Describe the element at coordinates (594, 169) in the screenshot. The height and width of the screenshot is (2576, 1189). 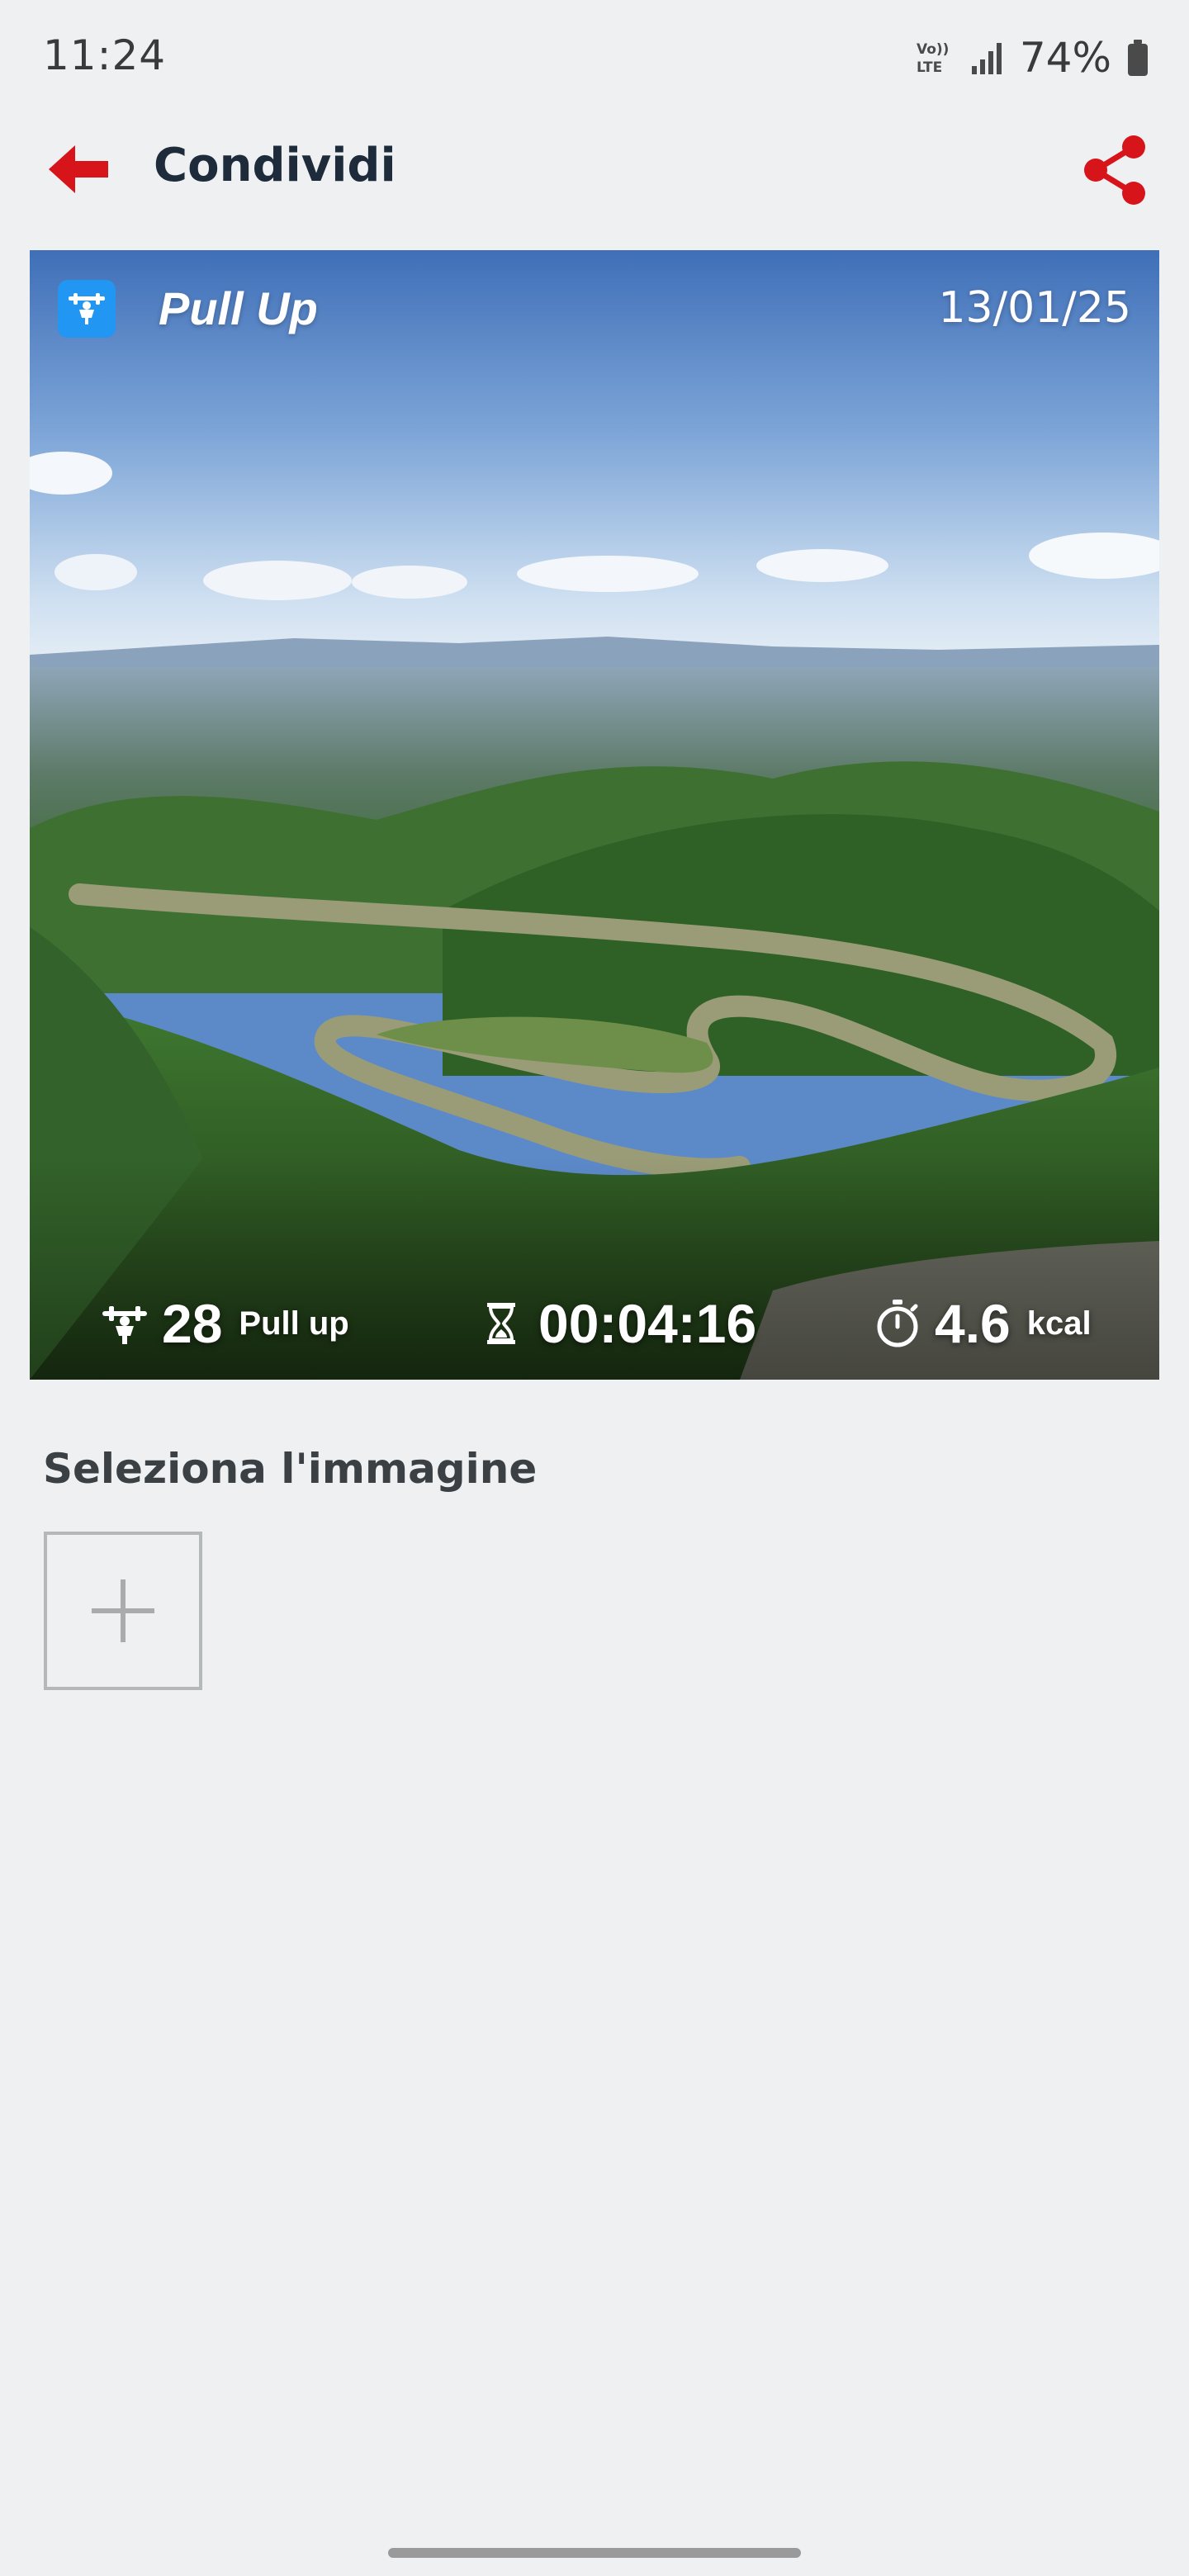
I see `app-bar: Condividi` at that location.